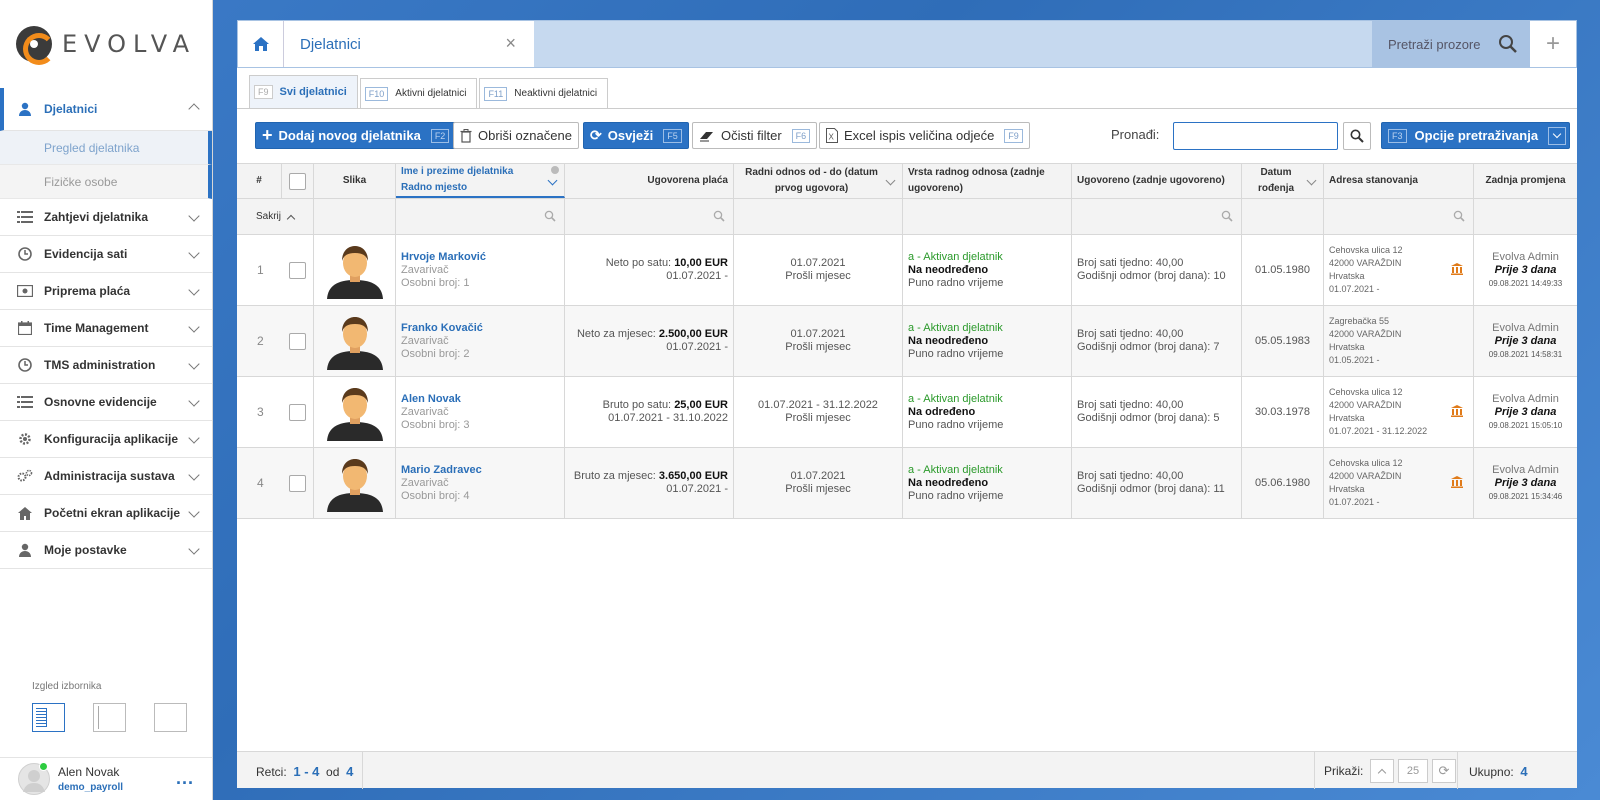 The height and width of the screenshot is (800, 1600). I want to click on user-role: demo_payroll, so click(90, 787).